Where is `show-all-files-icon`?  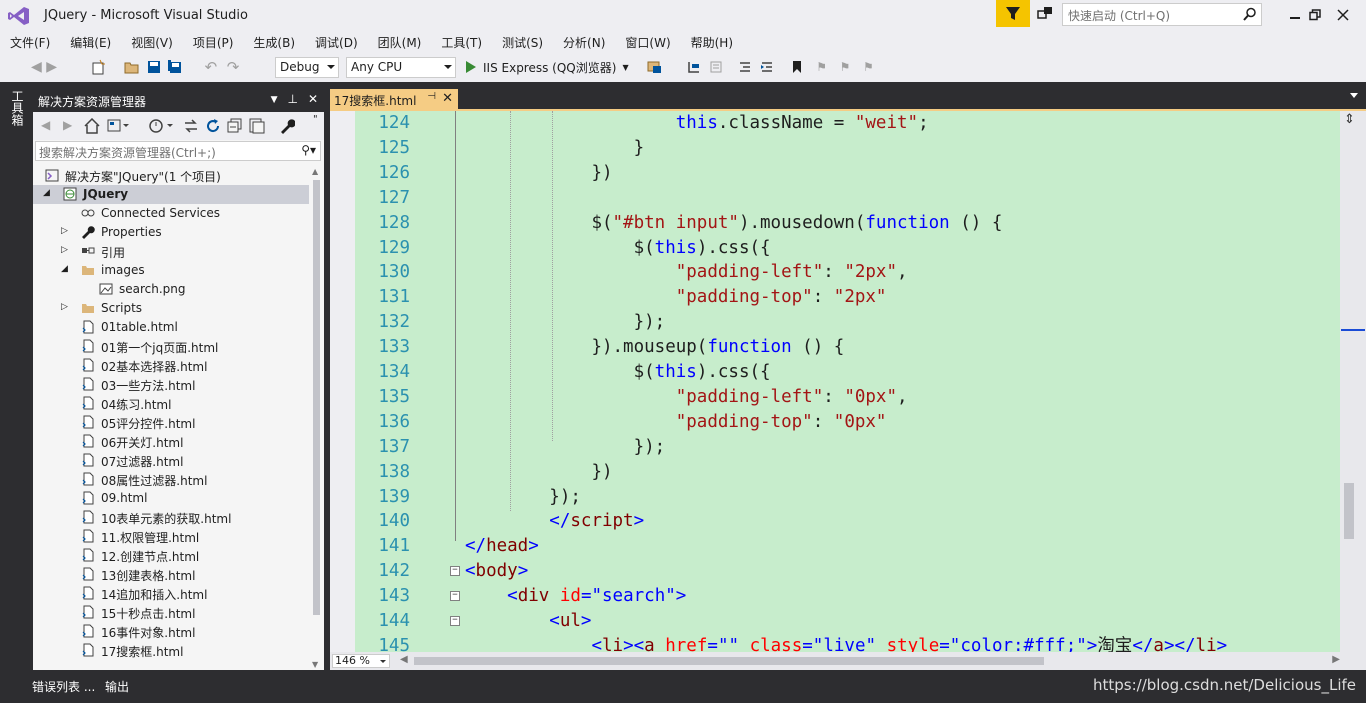 show-all-files-icon is located at coordinates (257, 126).